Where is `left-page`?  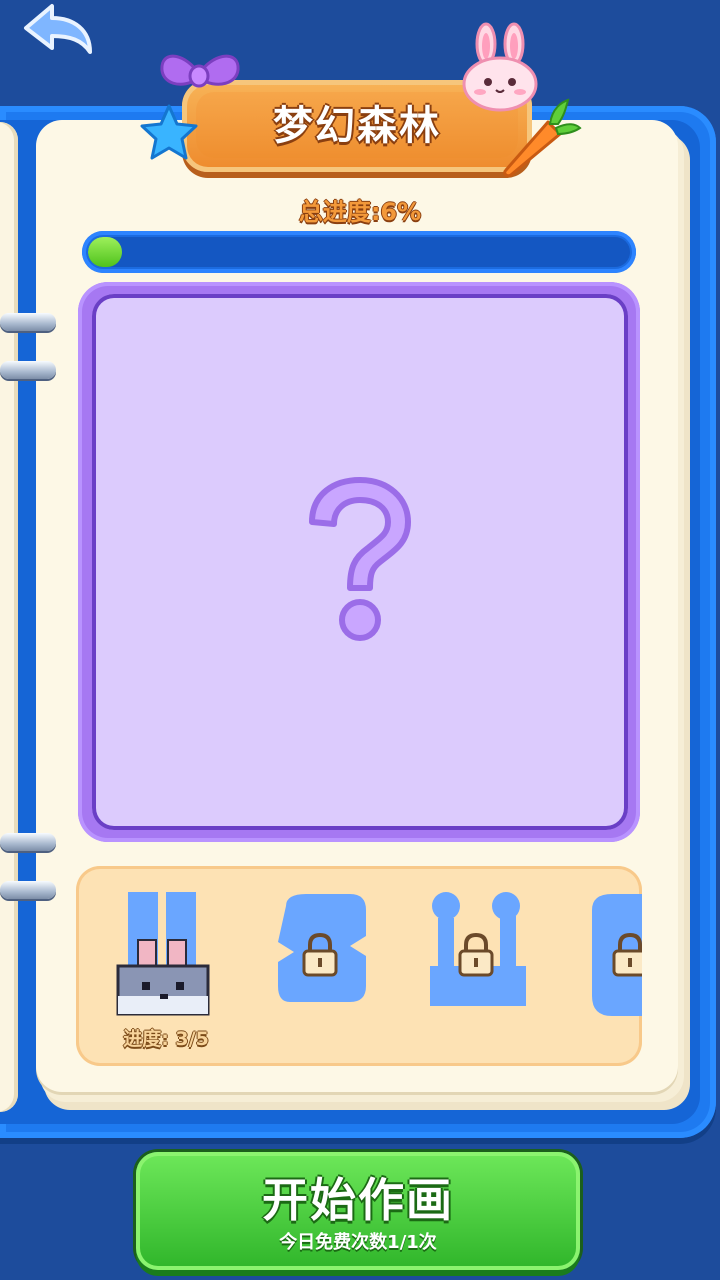
left-page is located at coordinates (9, 617).